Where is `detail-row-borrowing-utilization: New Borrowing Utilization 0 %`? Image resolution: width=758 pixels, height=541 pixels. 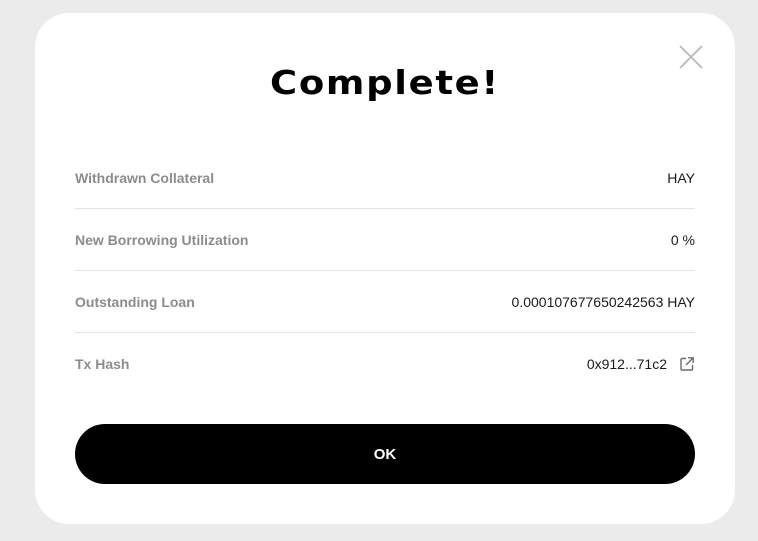
detail-row-borrowing-utilization: New Borrowing Utilization 0 % is located at coordinates (385, 240).